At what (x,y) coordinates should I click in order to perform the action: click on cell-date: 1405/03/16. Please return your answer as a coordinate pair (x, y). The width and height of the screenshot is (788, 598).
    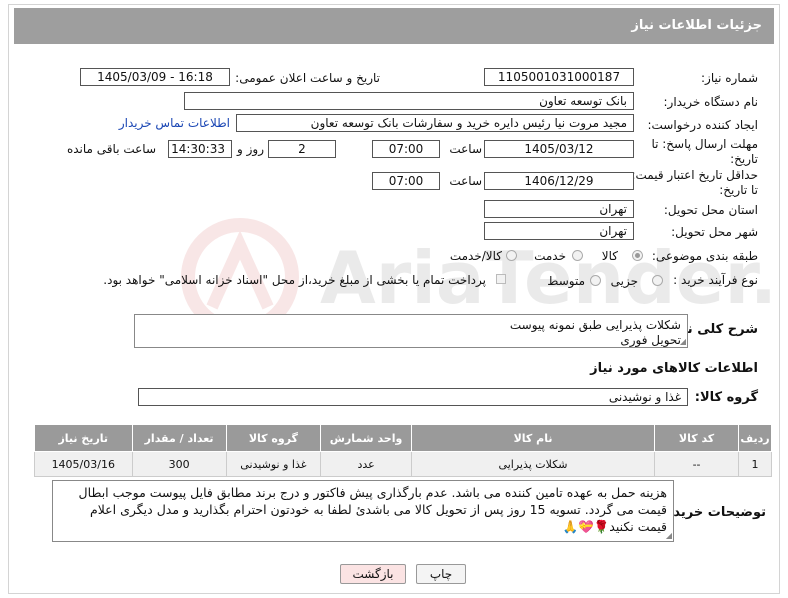
    Looking at the image, I should click on (83, 464).